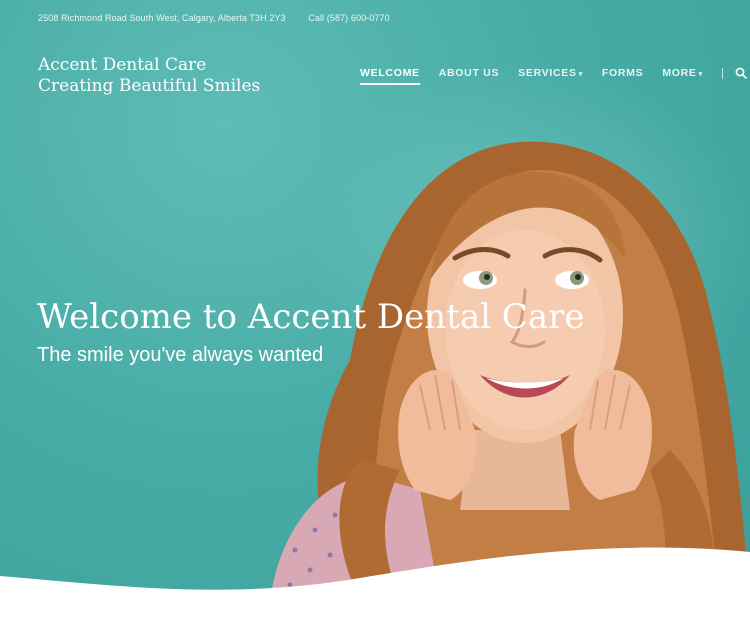  I want to click on main-nav: WELCOME ABOUT US SERVICES ▾ FORMS MORE ▾, so click(553, 76).